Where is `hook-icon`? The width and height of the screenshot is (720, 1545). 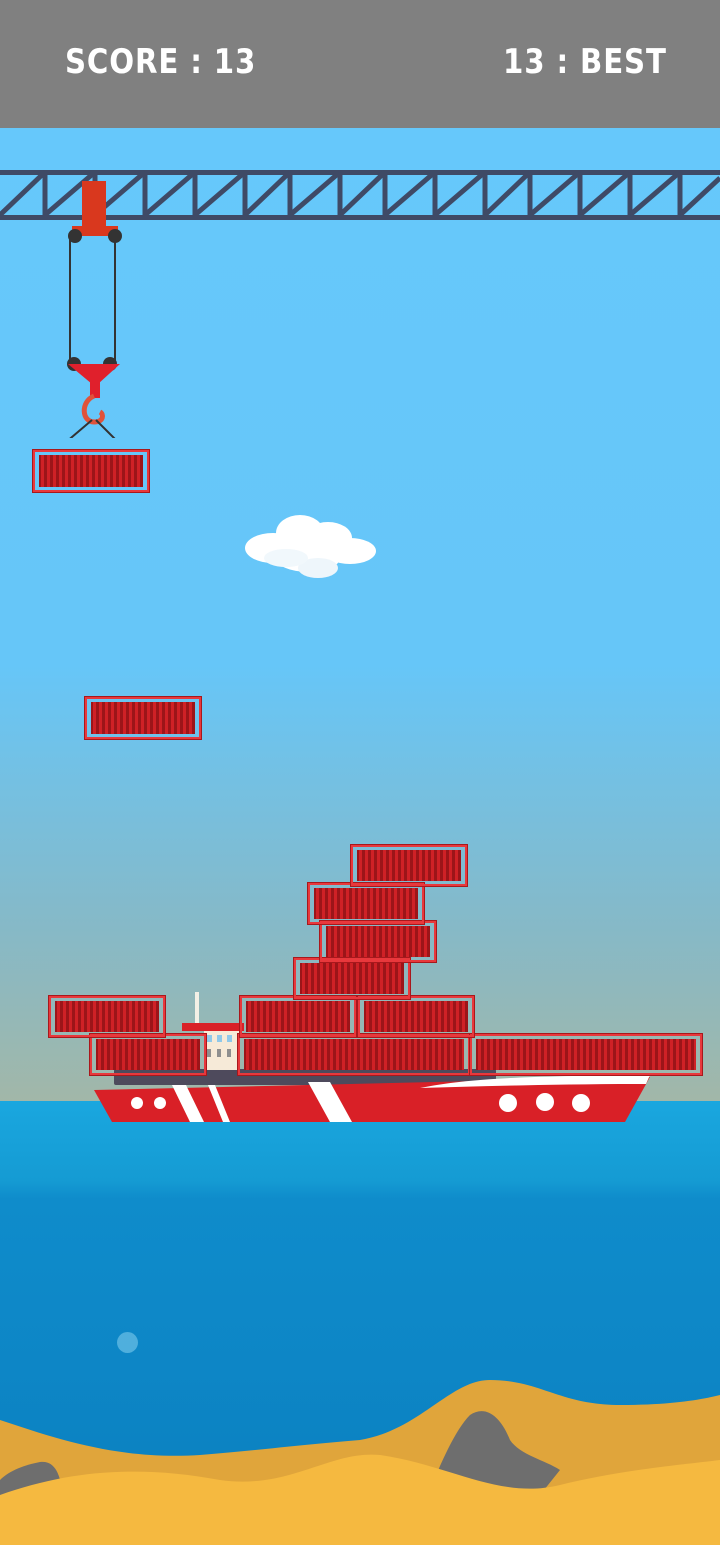 hook-icon is located at coordinates (93, 409).